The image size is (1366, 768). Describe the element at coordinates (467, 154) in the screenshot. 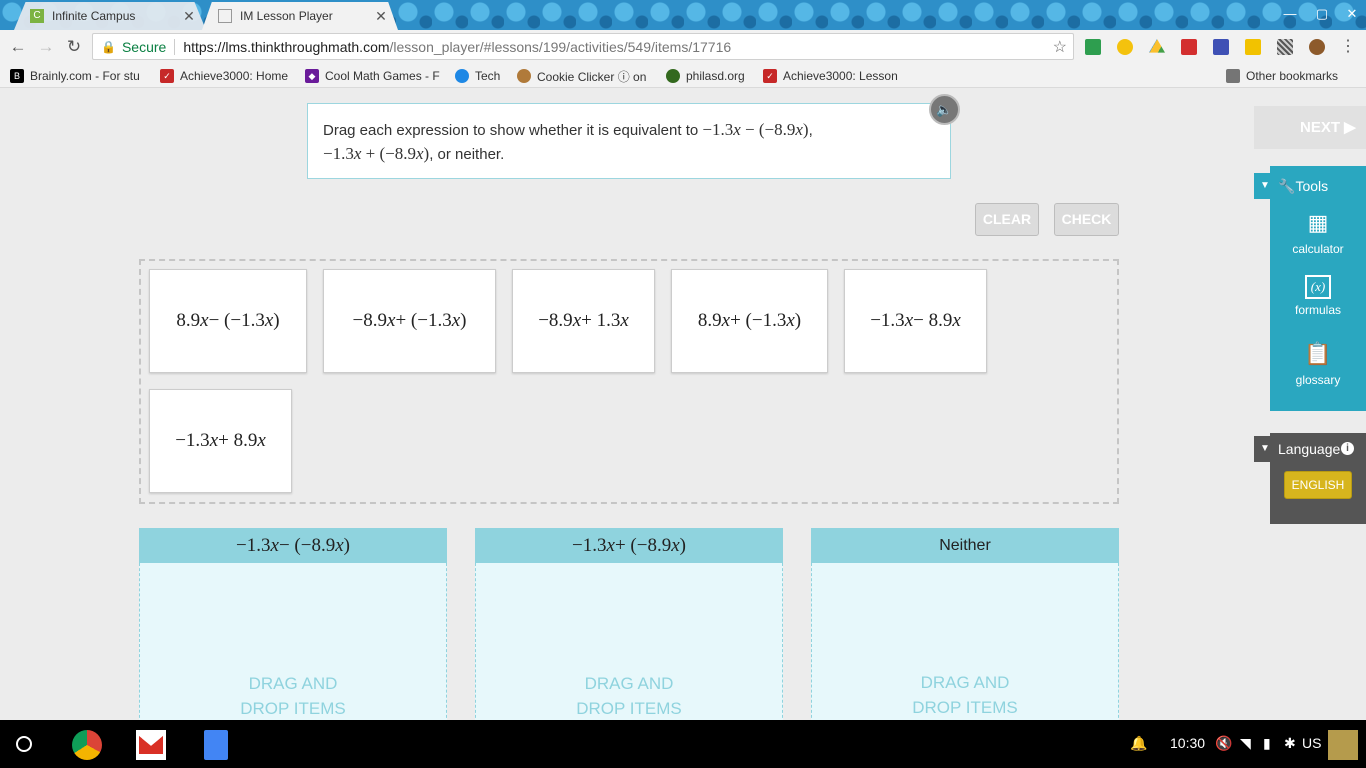

I see `prompt-text-end: , or neither.` at that location.